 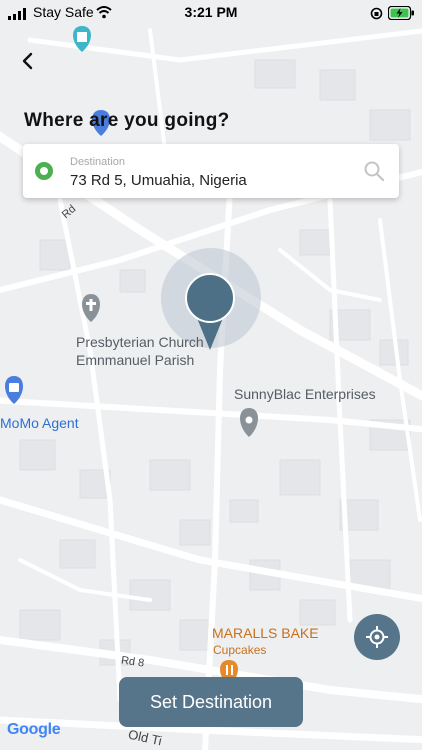 What do you see at coordinates (140, 351) in the screenshot?
I see `place-label-church: Presbyterian Church Emnmanuel Parish` at bounding box center [140, 351].